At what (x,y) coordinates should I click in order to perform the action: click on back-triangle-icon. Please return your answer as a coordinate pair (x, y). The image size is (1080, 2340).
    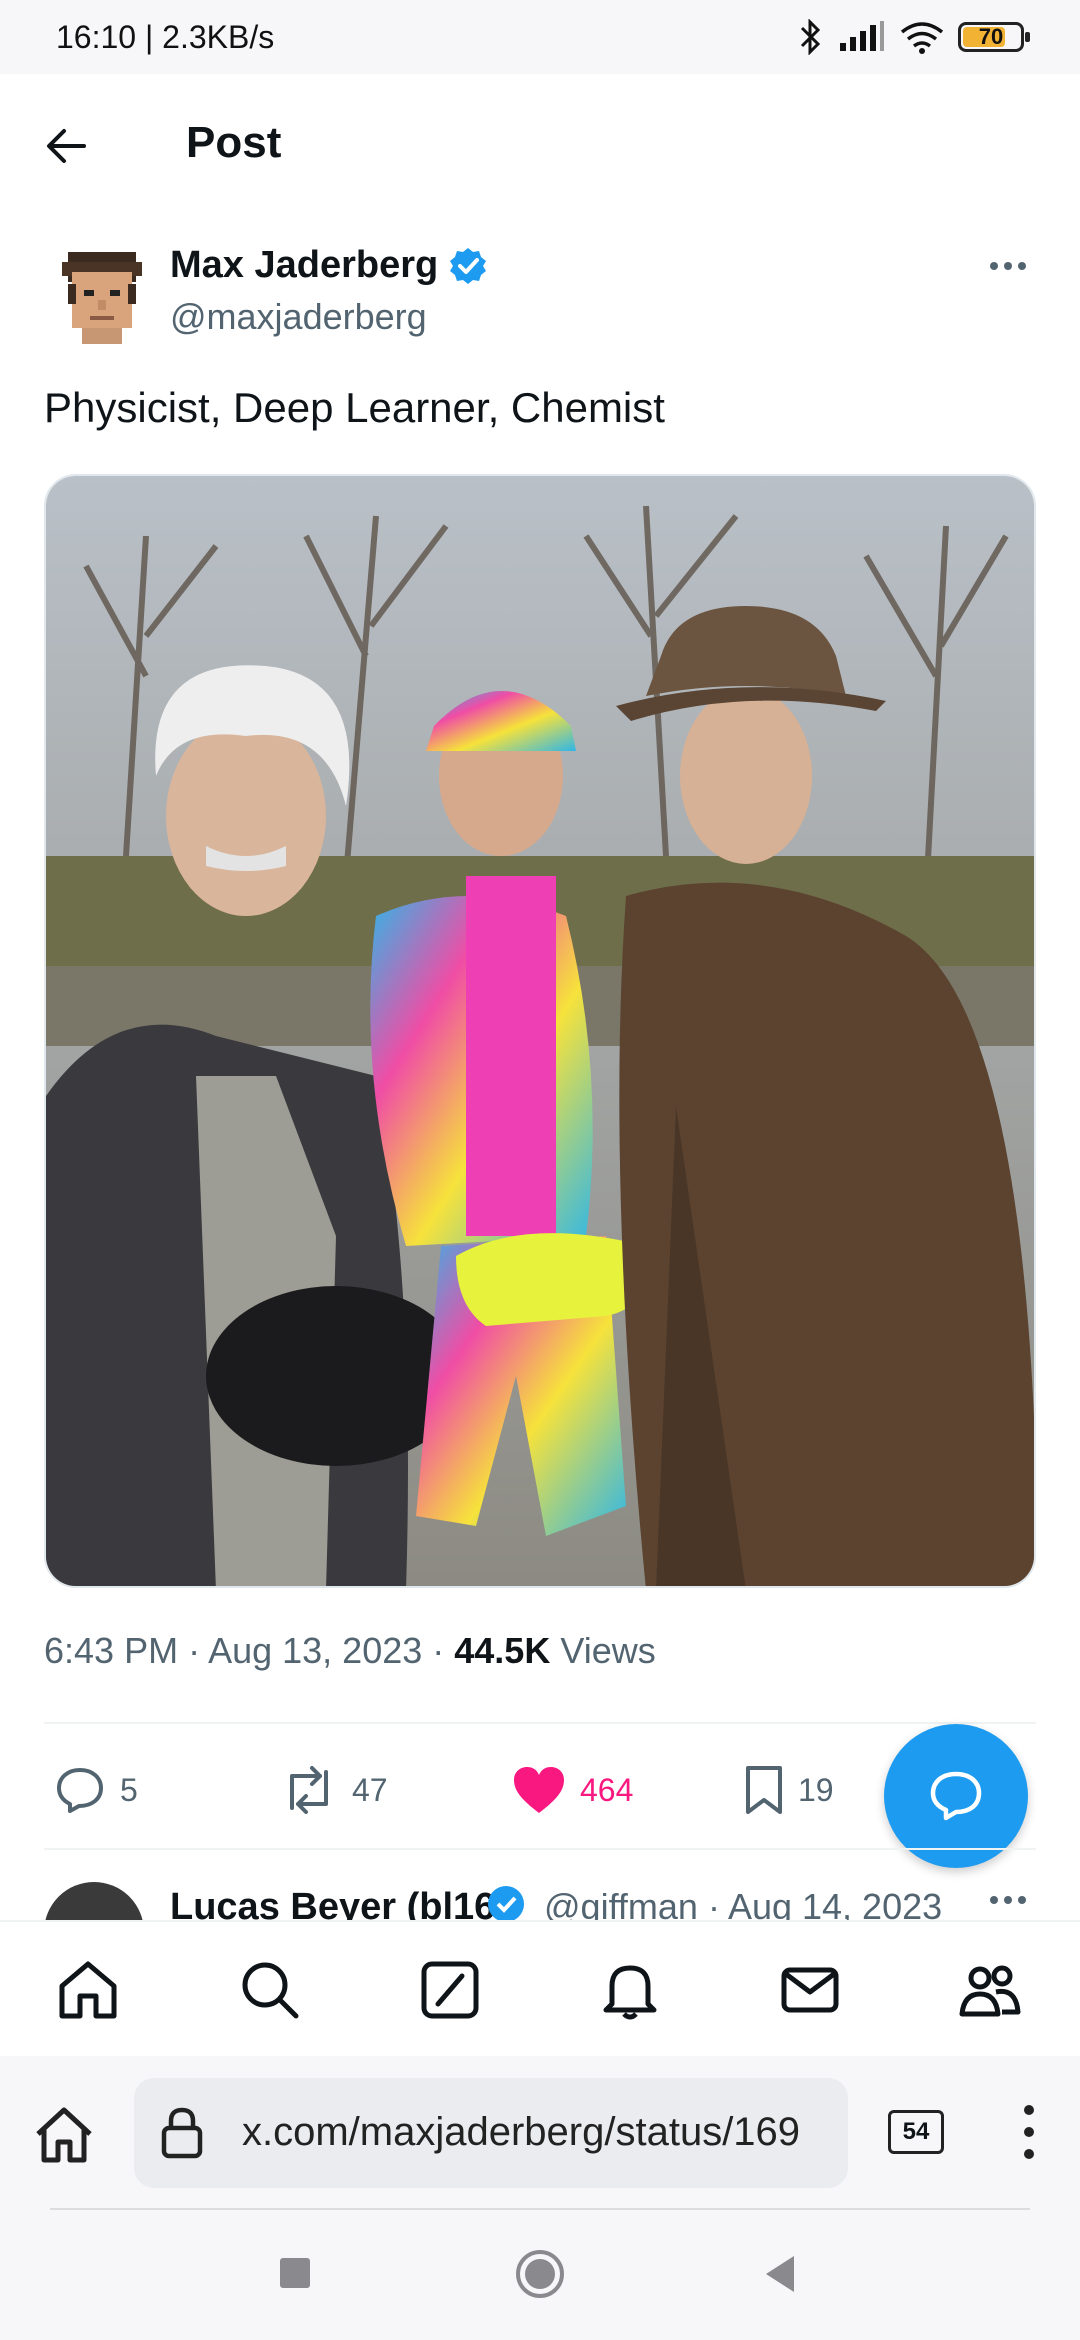
    Looking at the image, I should click on (780, 2274).